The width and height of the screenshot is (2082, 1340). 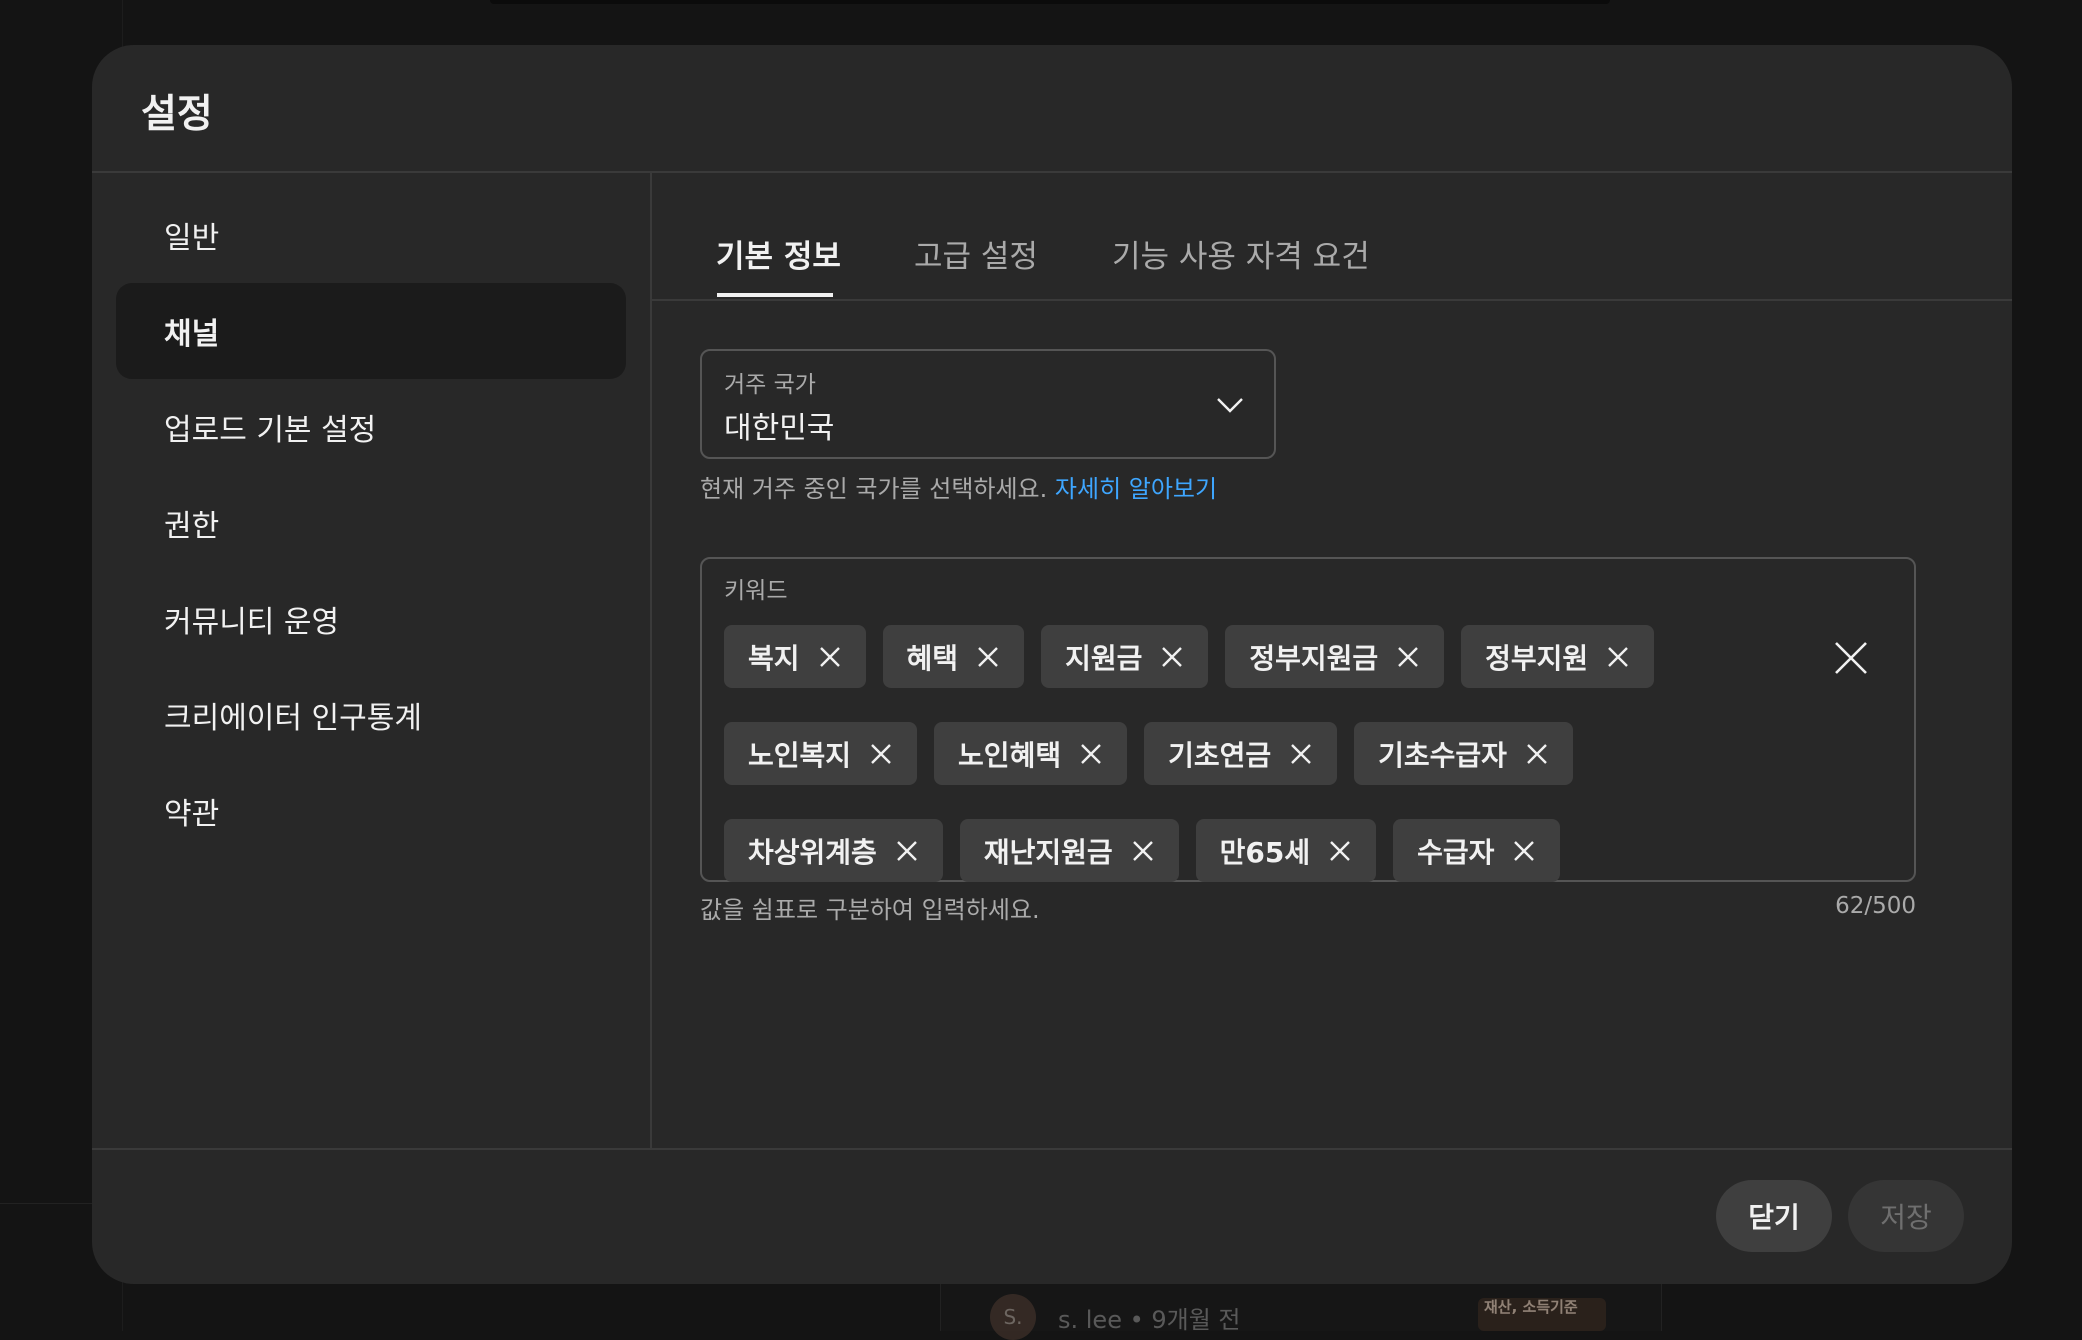 I want to click on keyword-chip-label: 차상위계층, so click(x=812, y=852).